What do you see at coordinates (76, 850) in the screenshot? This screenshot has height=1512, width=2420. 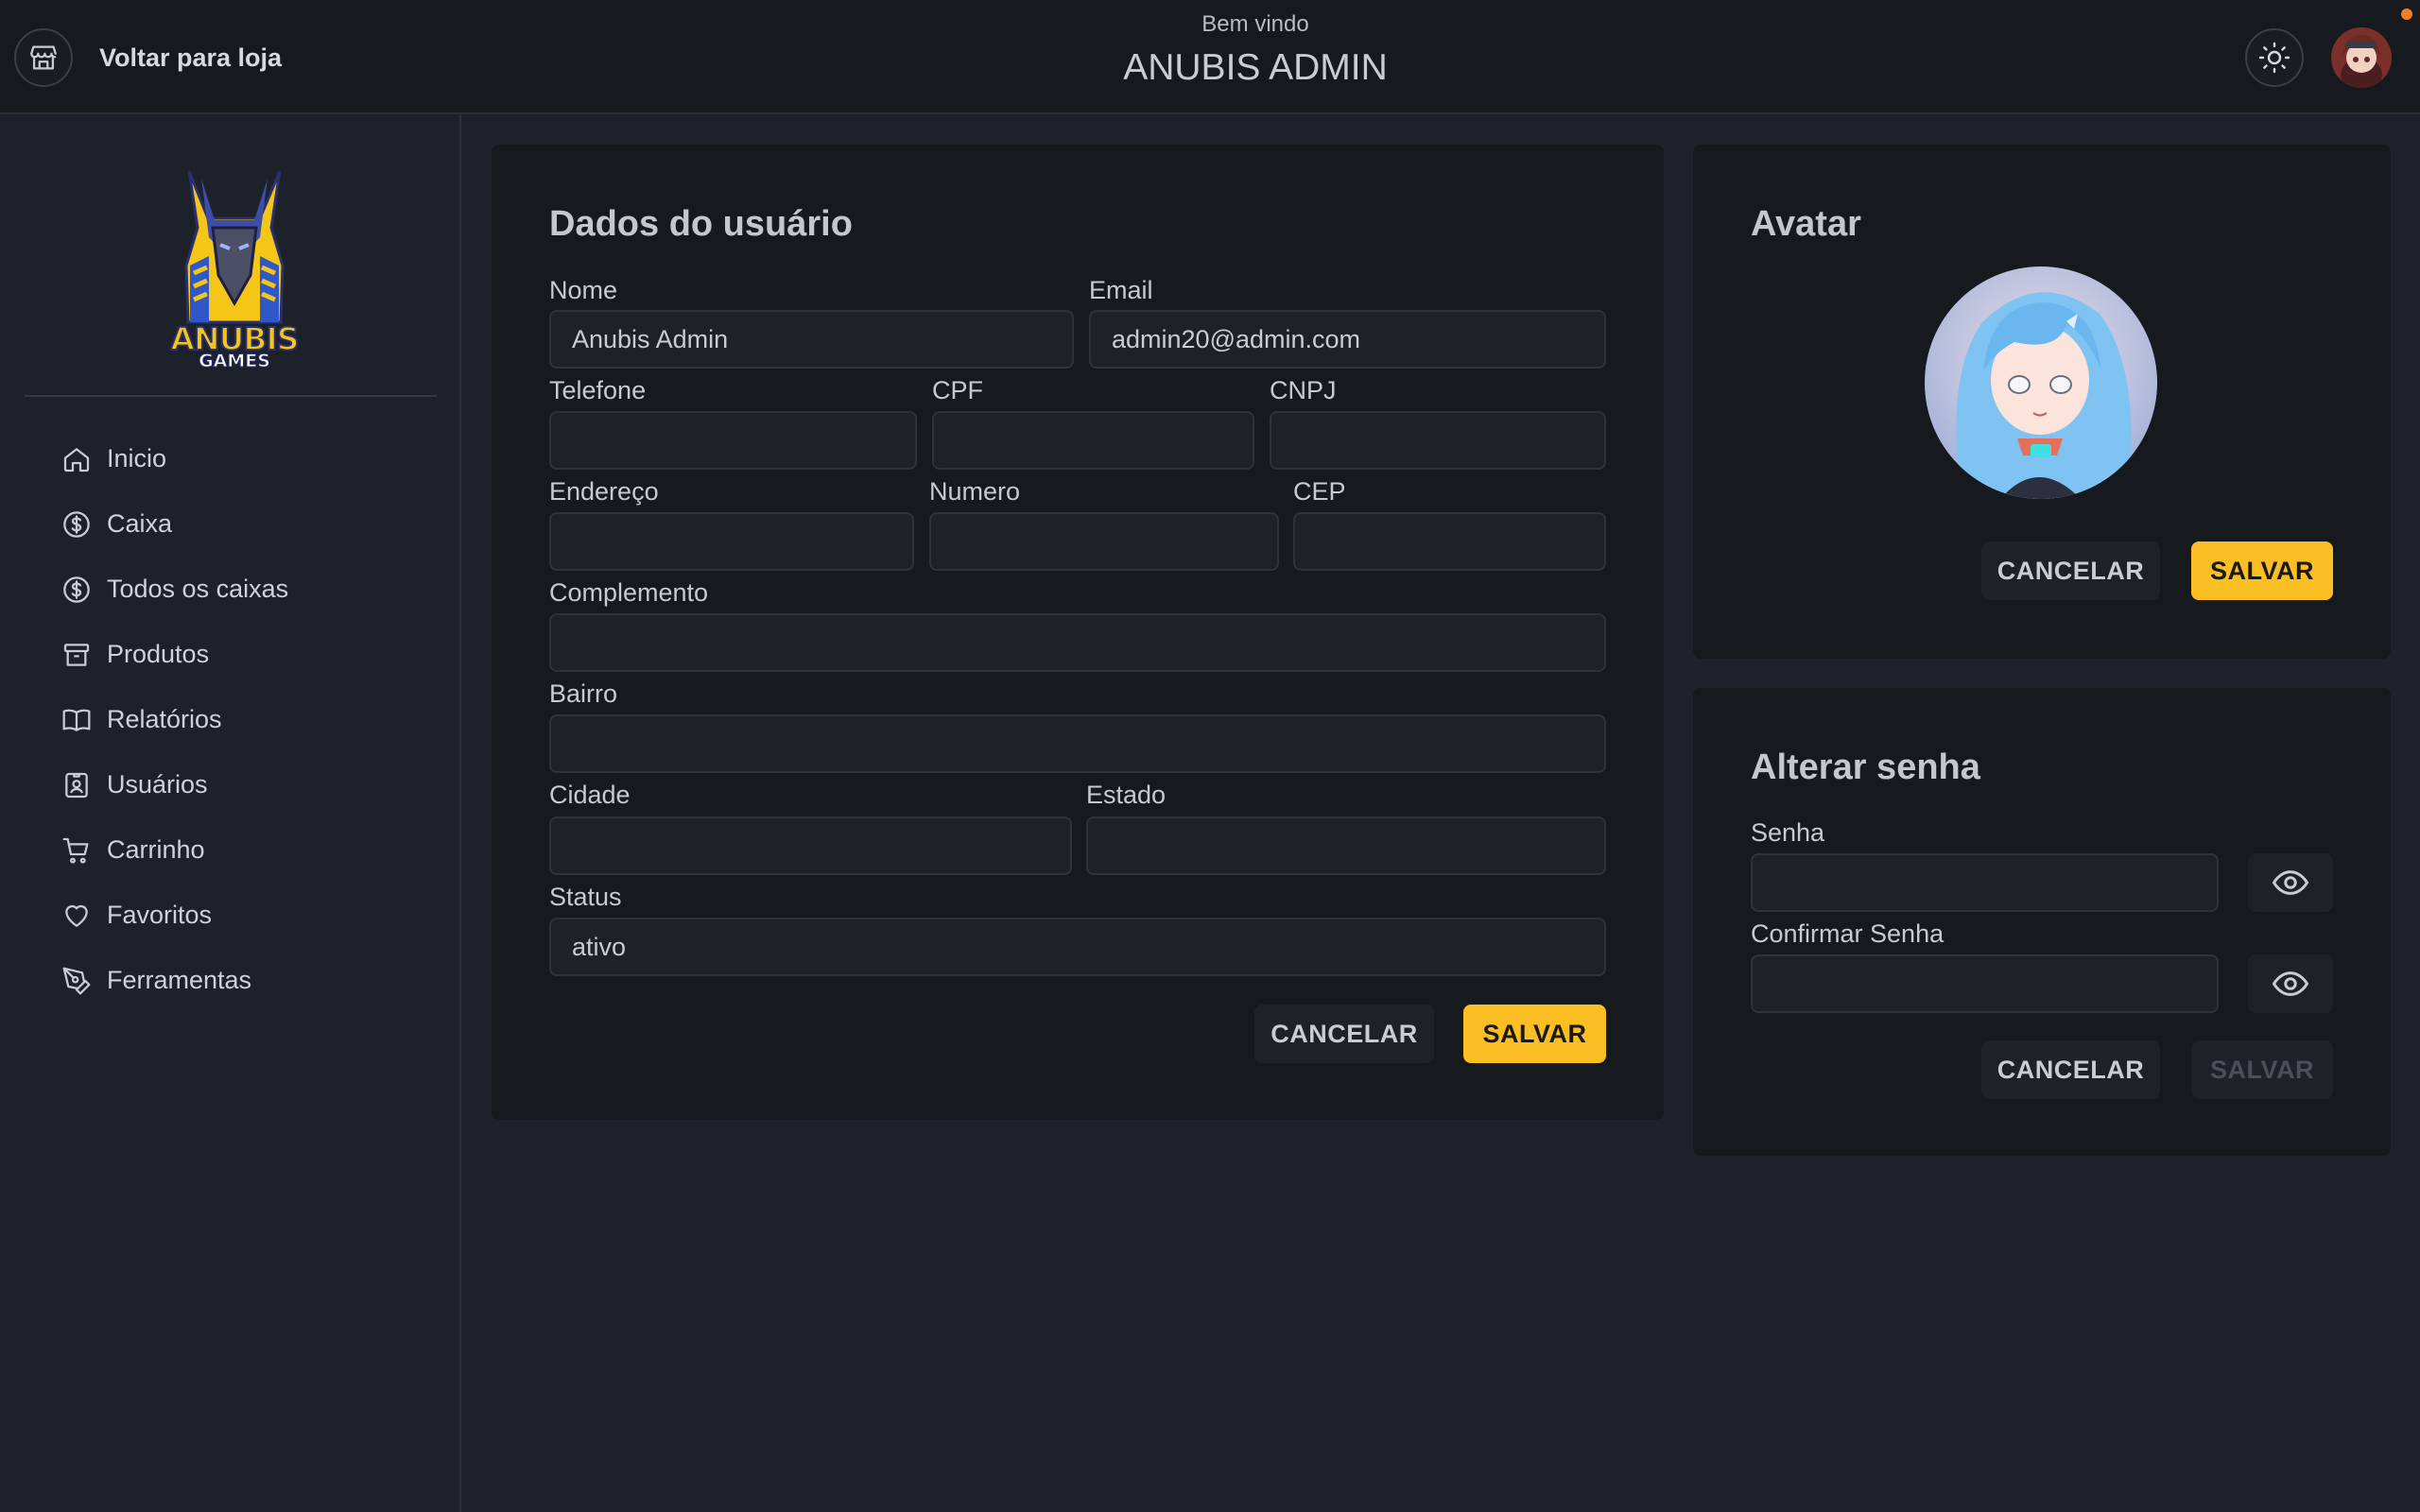 I see `cart-icon` at bounding box center [76, 850].